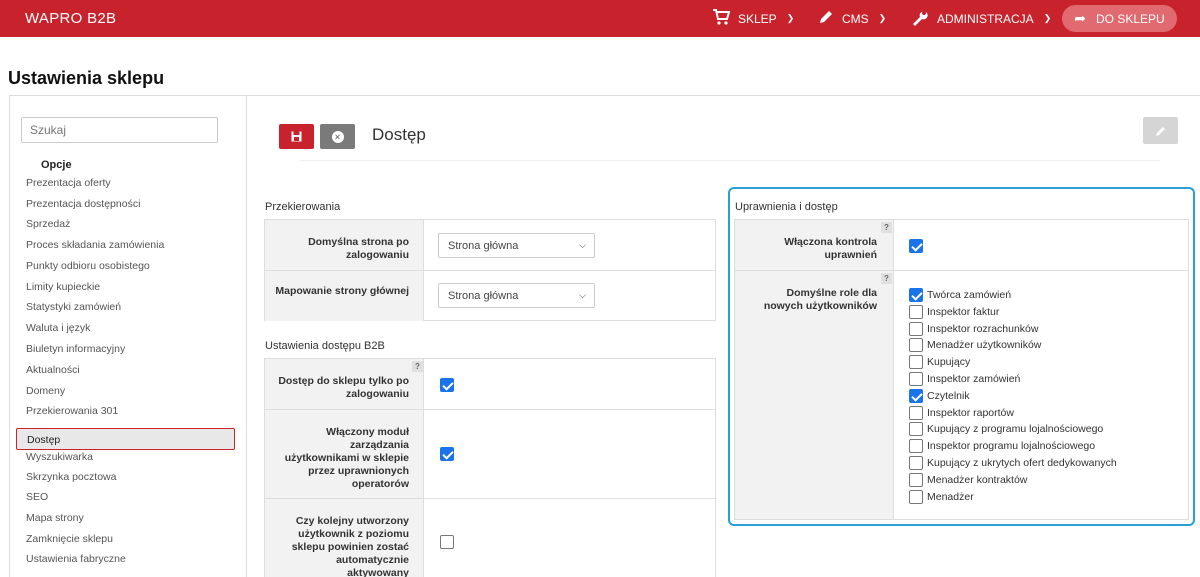 Image resolution: width=1200 pixels, height=577 pixels. Describe the element at coordinates (69, 539) in the screenshot. I see `sidebar-item: Zamknięcie sklepu` at that location.